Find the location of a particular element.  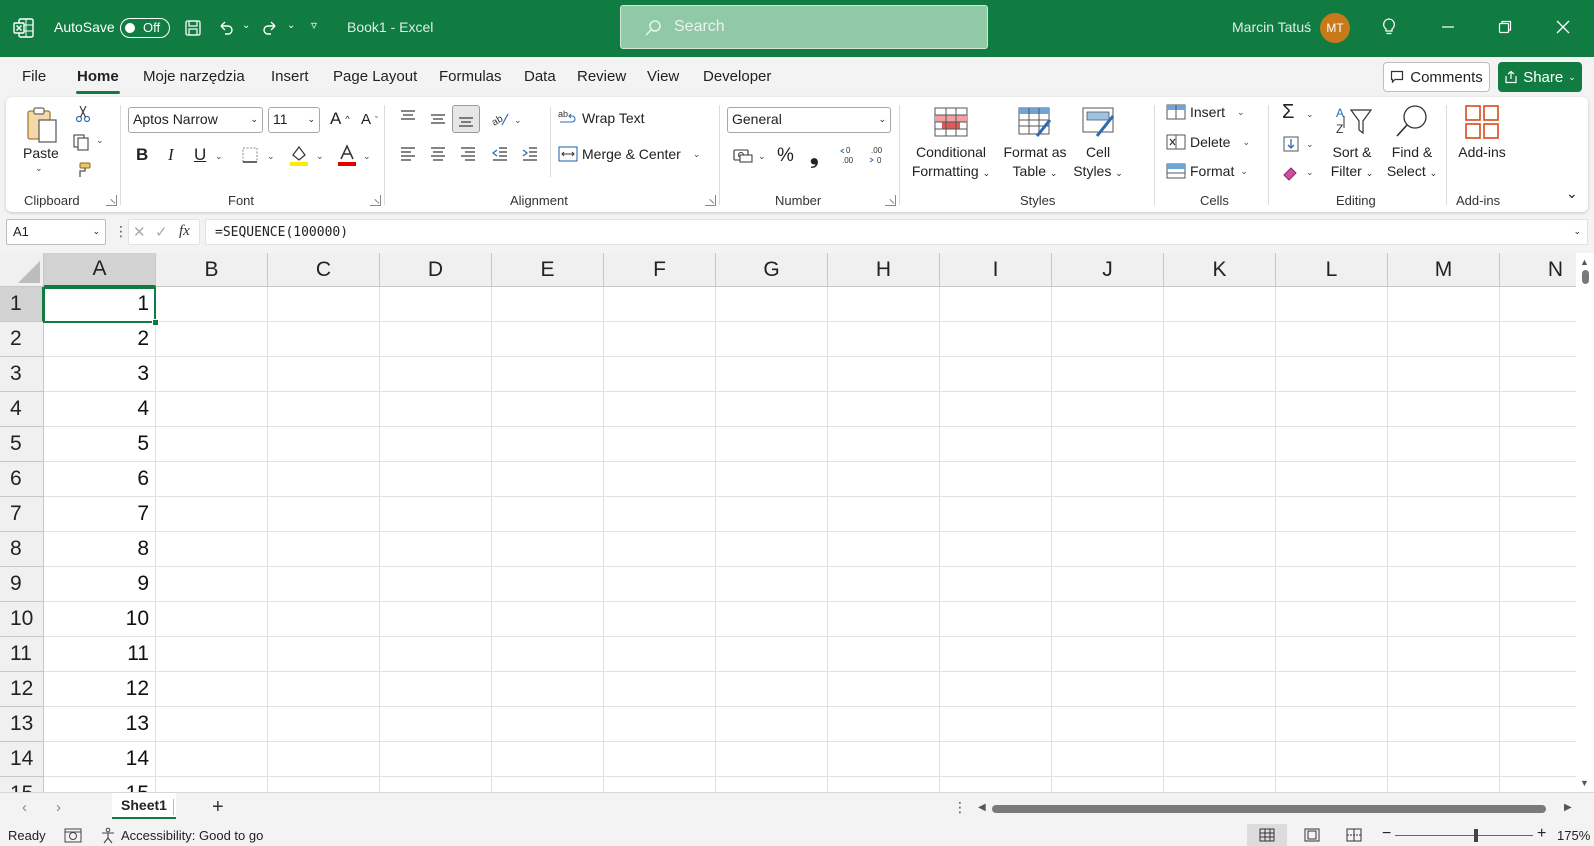

accessibility-status: Accessibility: Good to go is located at coordinates (192, 835).